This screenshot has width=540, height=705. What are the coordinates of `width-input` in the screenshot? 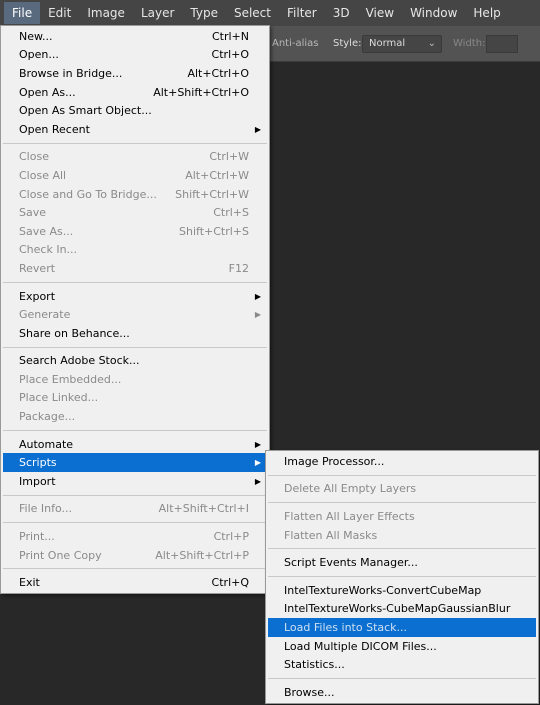 It's located at (502, 44).